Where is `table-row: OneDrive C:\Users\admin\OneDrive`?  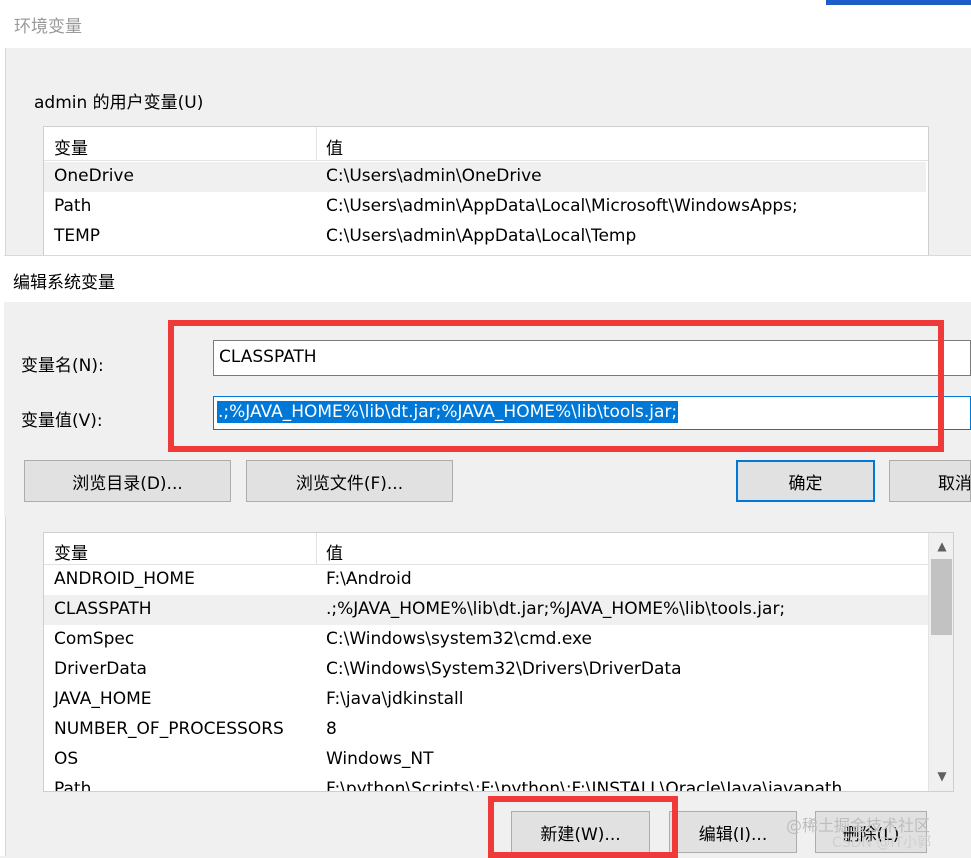 table-row: OneDrive C:\Users\admin\OneDrive is located at coordinates (485, 177).